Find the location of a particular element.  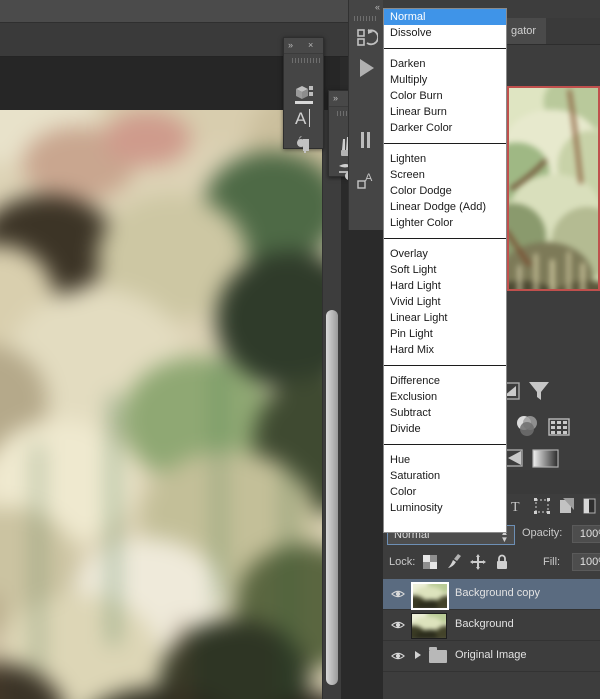

adjustment-filter-icon is located at coordinates (590, 506).